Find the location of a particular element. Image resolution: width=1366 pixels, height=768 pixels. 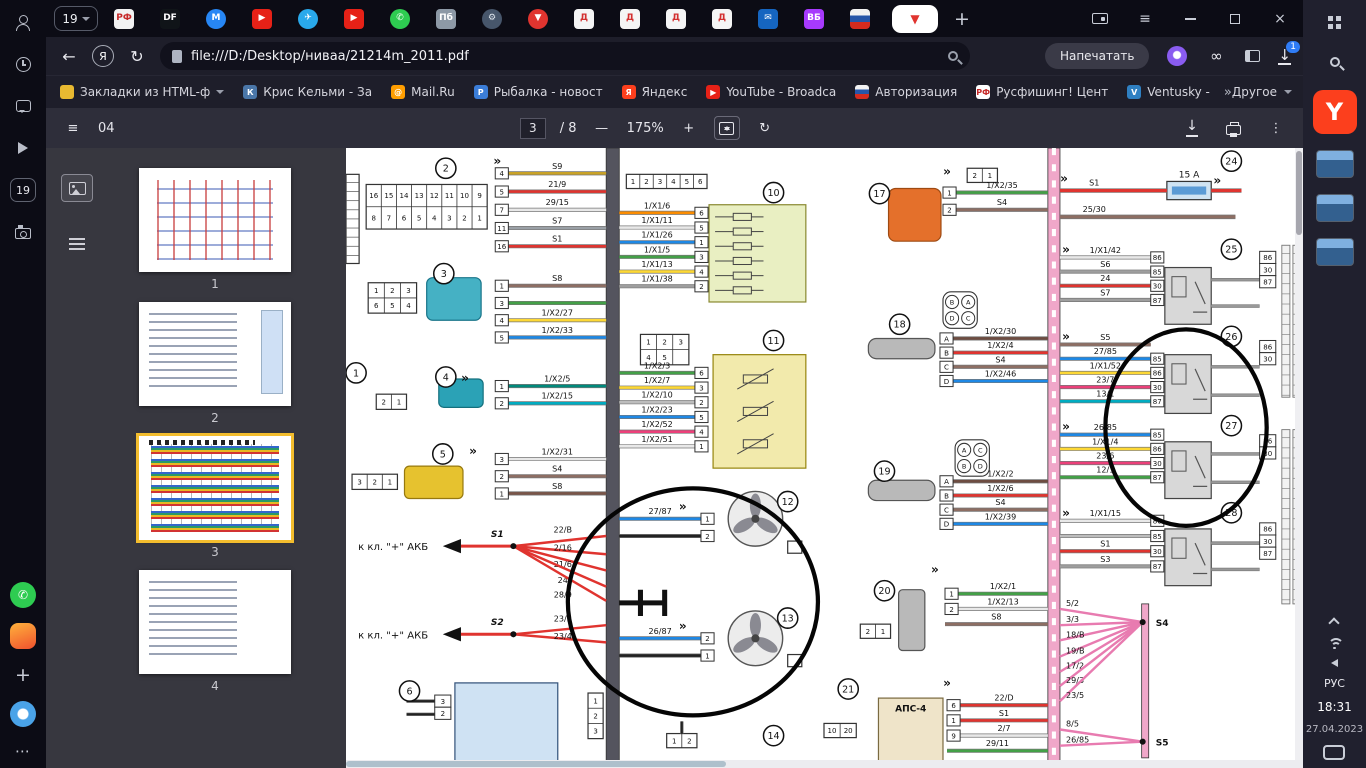

bookmarks-overflow: » is located at coordinates (1228, 92).